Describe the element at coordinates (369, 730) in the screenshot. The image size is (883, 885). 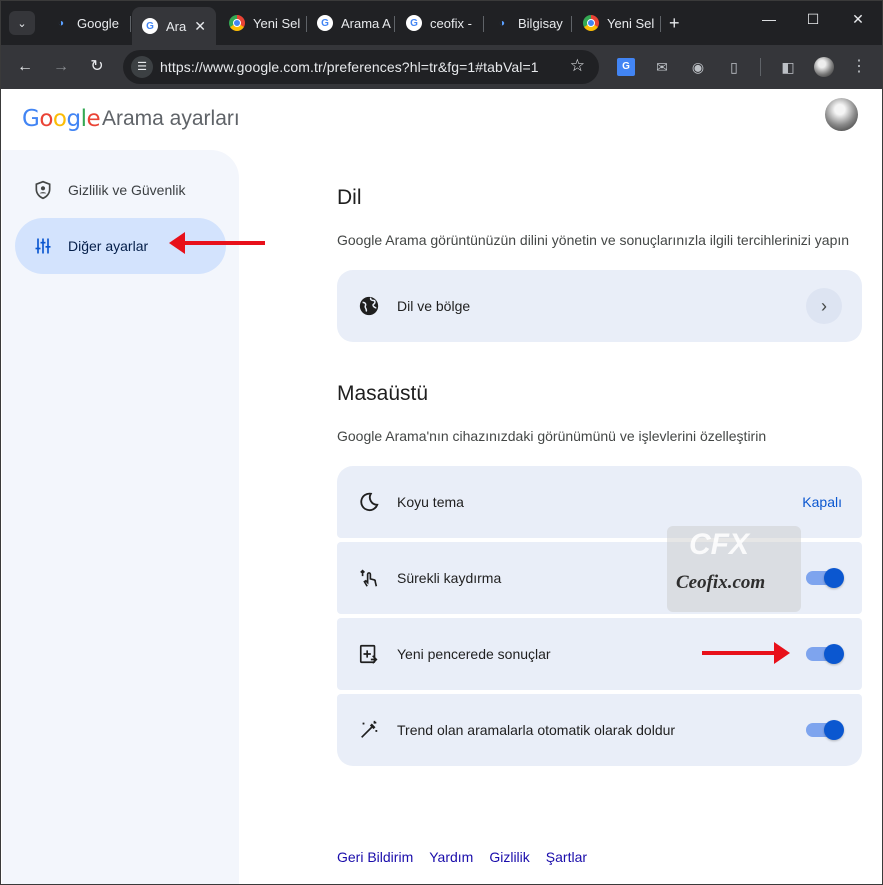
I see `magic-wand-icon` at that location.